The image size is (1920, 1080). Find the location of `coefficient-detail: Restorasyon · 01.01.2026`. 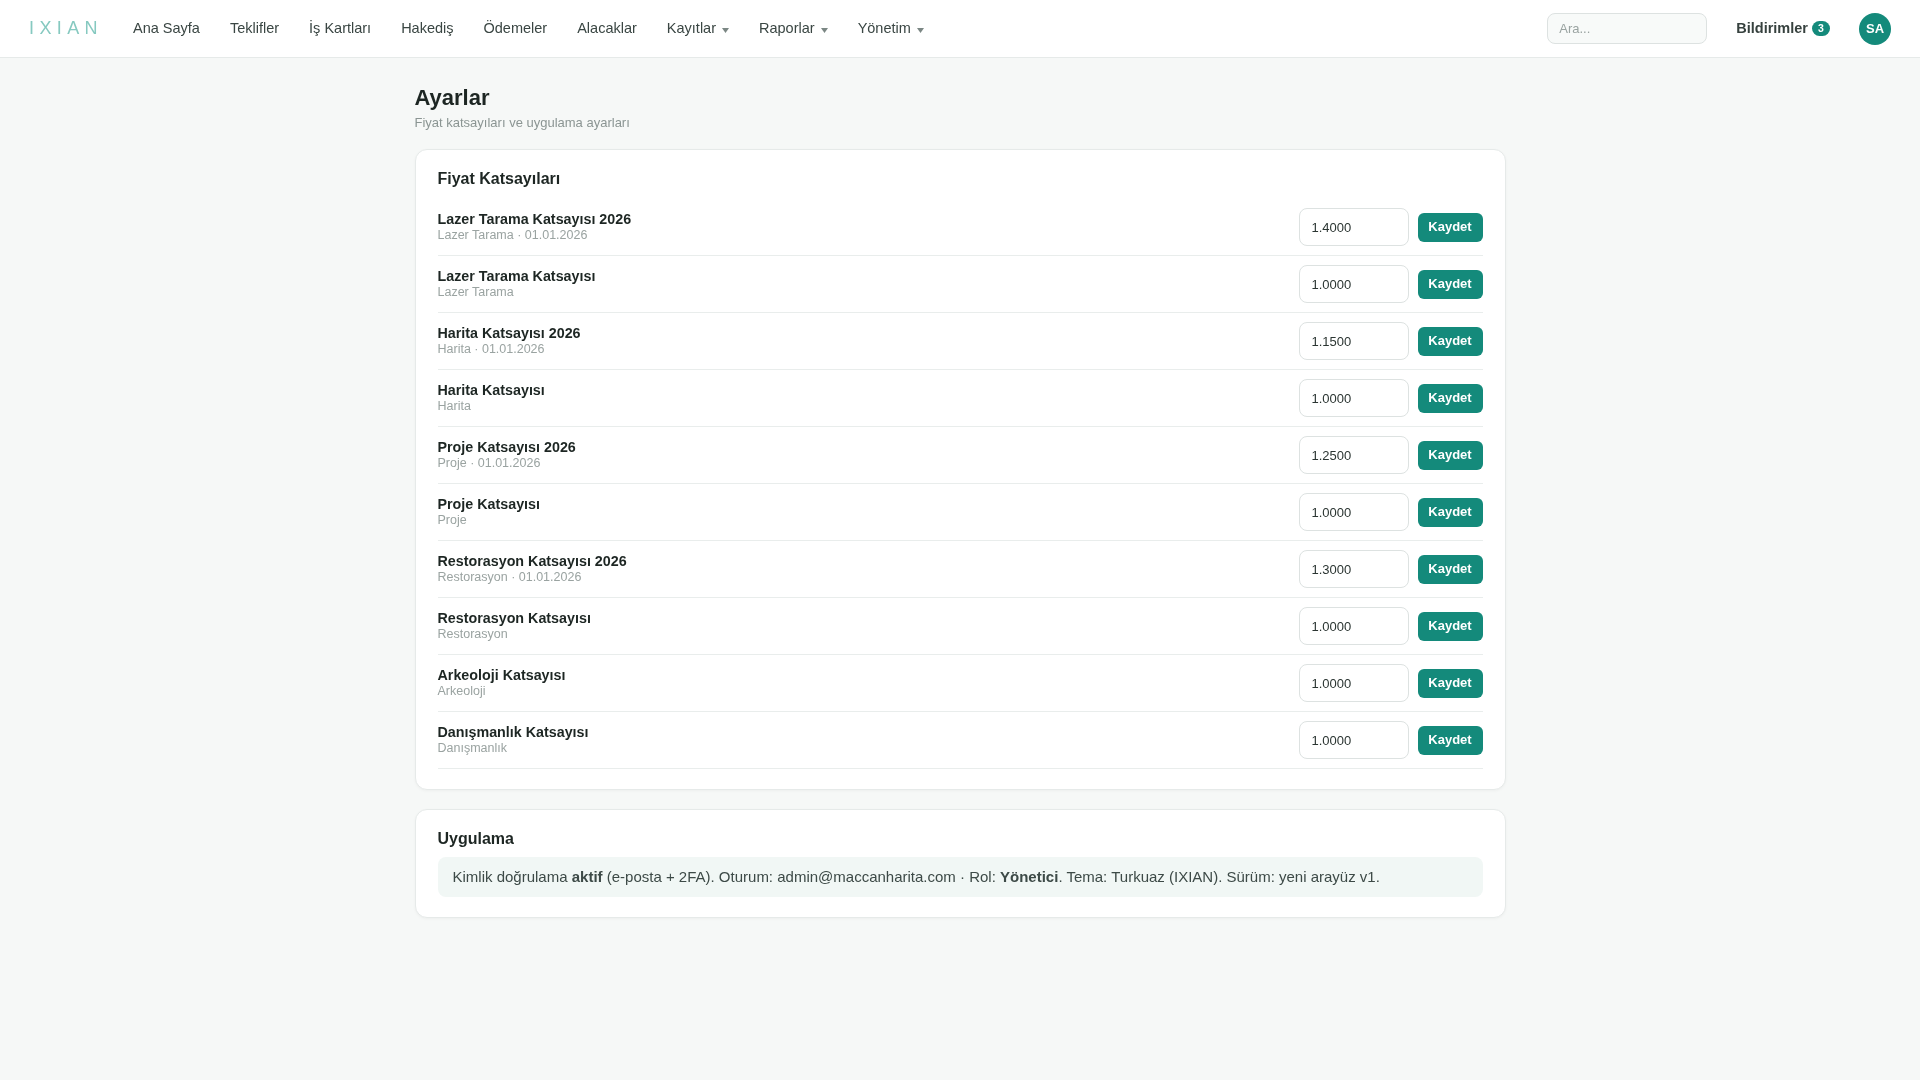

coefficient-detail: Restorasyon · 01.01.2026 is located at coordinates (510, 577).